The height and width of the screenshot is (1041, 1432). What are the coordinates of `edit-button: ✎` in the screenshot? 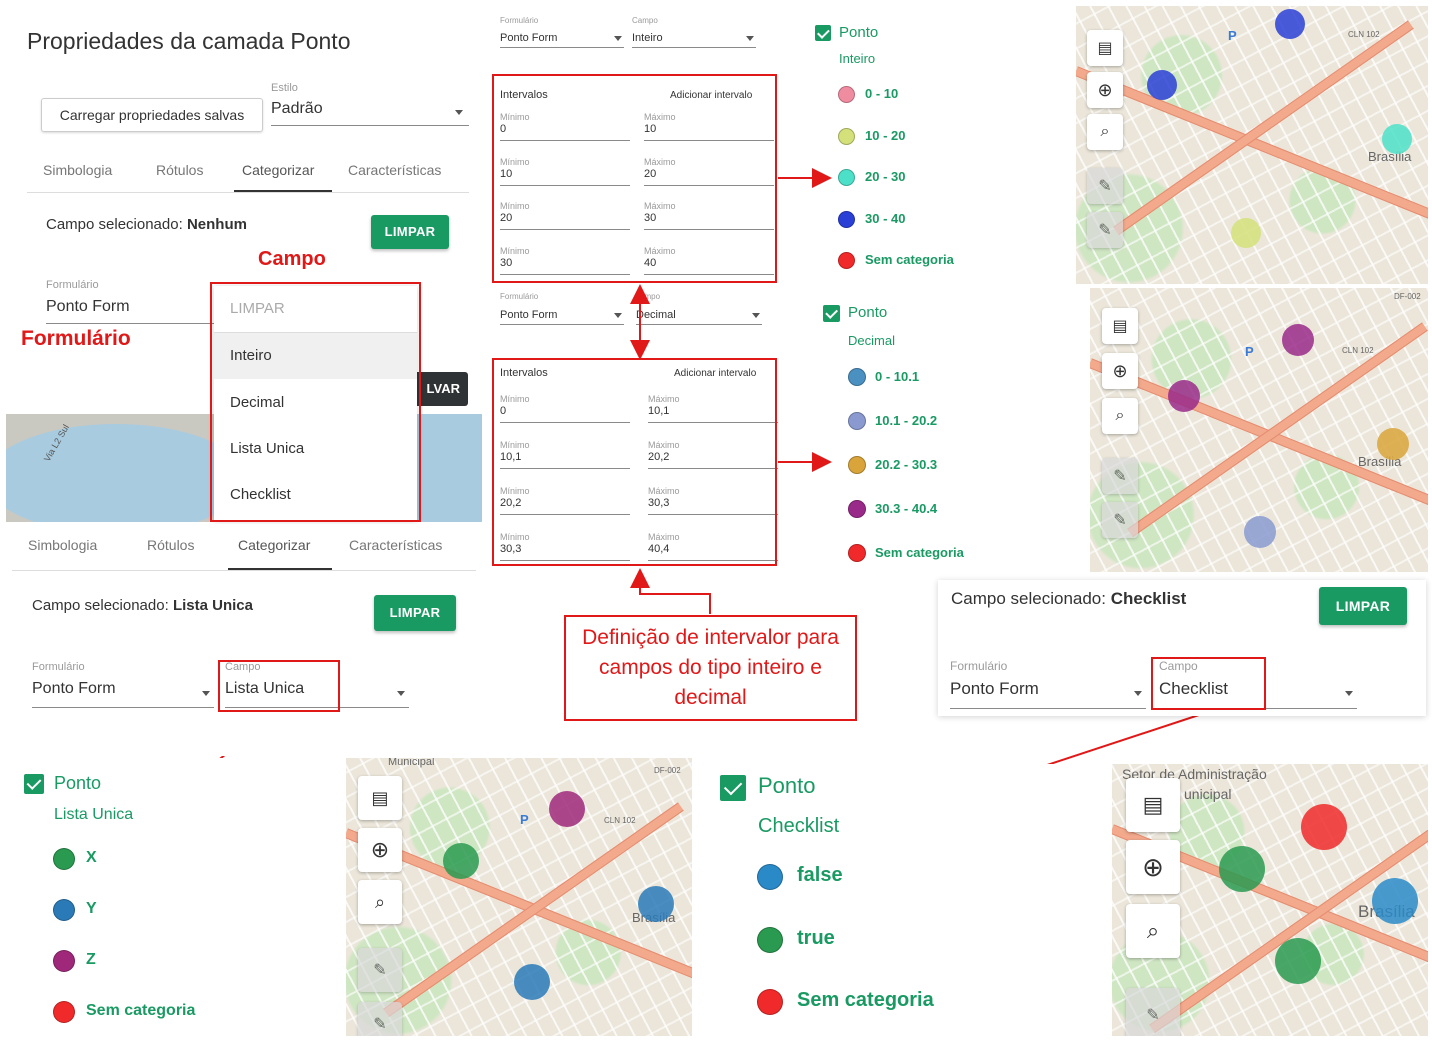 It's located at (380, 1019).